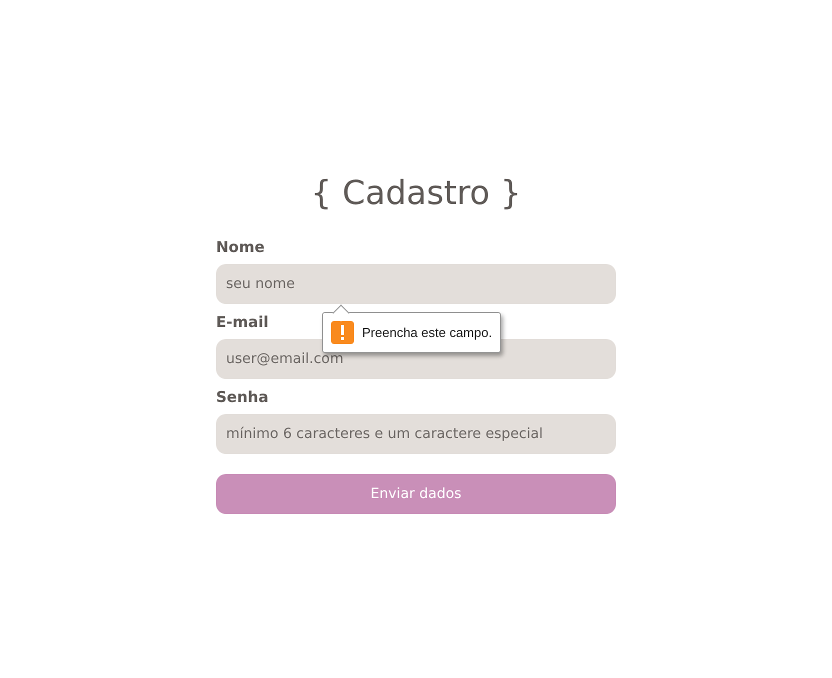 This screenshot has width=832, height=678. I want to click on input-field: seu nome, so click(416, 284).